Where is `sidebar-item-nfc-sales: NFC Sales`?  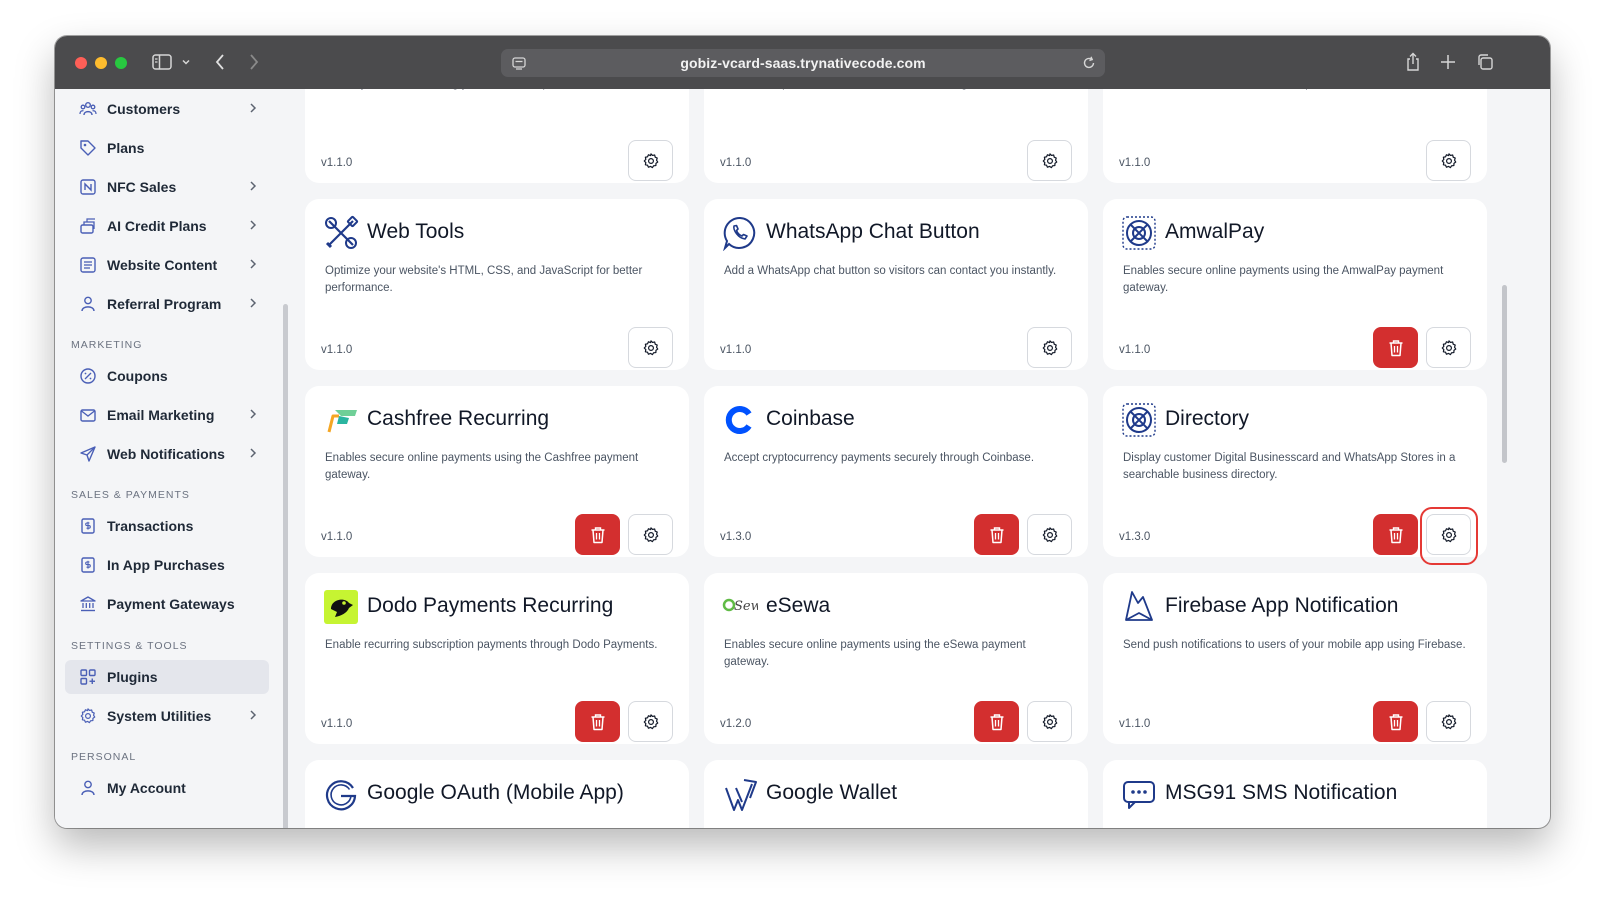 sidebar-item-nfc-sales: NFC Sales is located at coordinates (167, 187).